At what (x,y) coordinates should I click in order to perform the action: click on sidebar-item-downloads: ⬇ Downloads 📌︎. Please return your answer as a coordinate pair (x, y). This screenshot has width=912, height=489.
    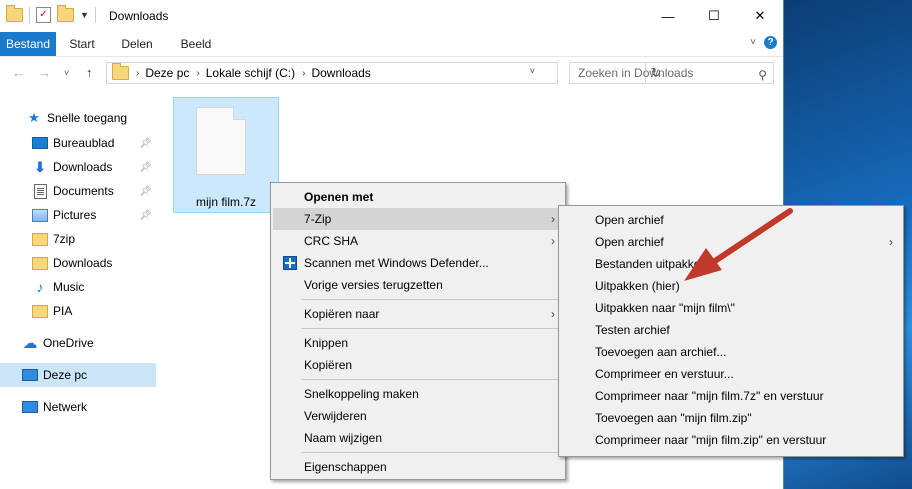
    Looking at the image, I should click on (78, 167).